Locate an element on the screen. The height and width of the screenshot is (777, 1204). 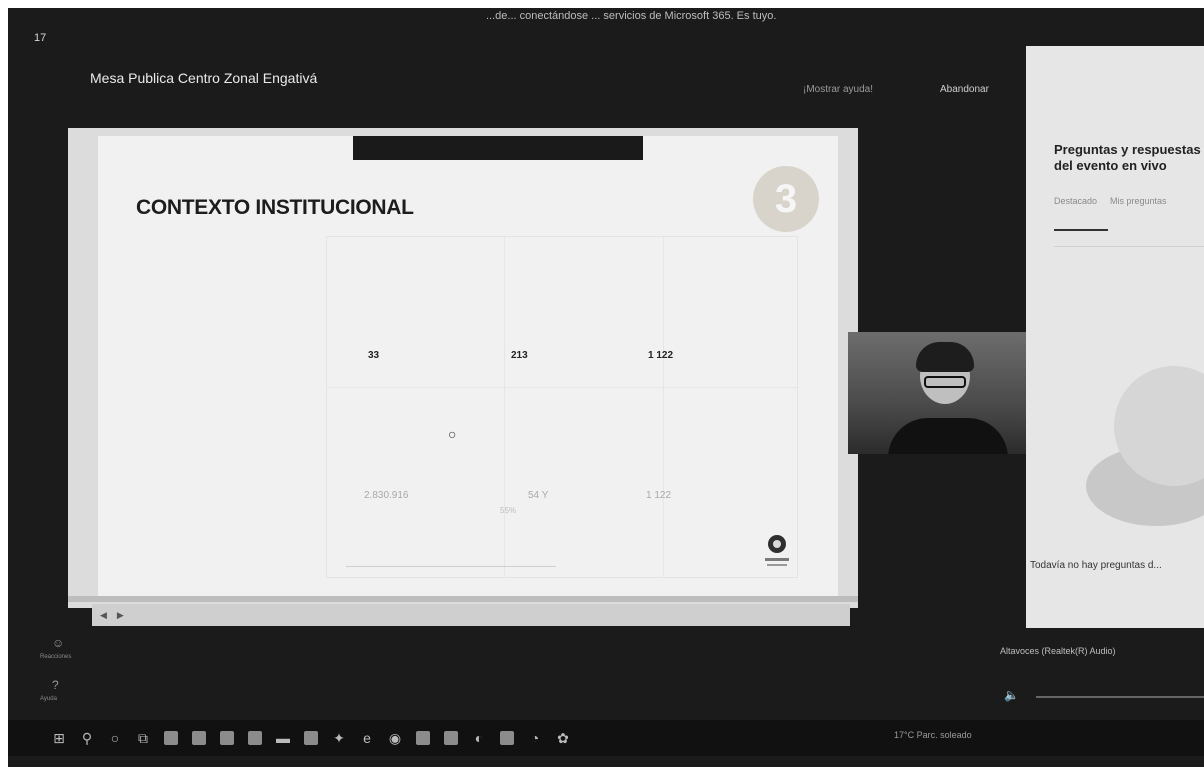
slide-control-bar: ◀ ▶ is located at coordinates (471, 615).